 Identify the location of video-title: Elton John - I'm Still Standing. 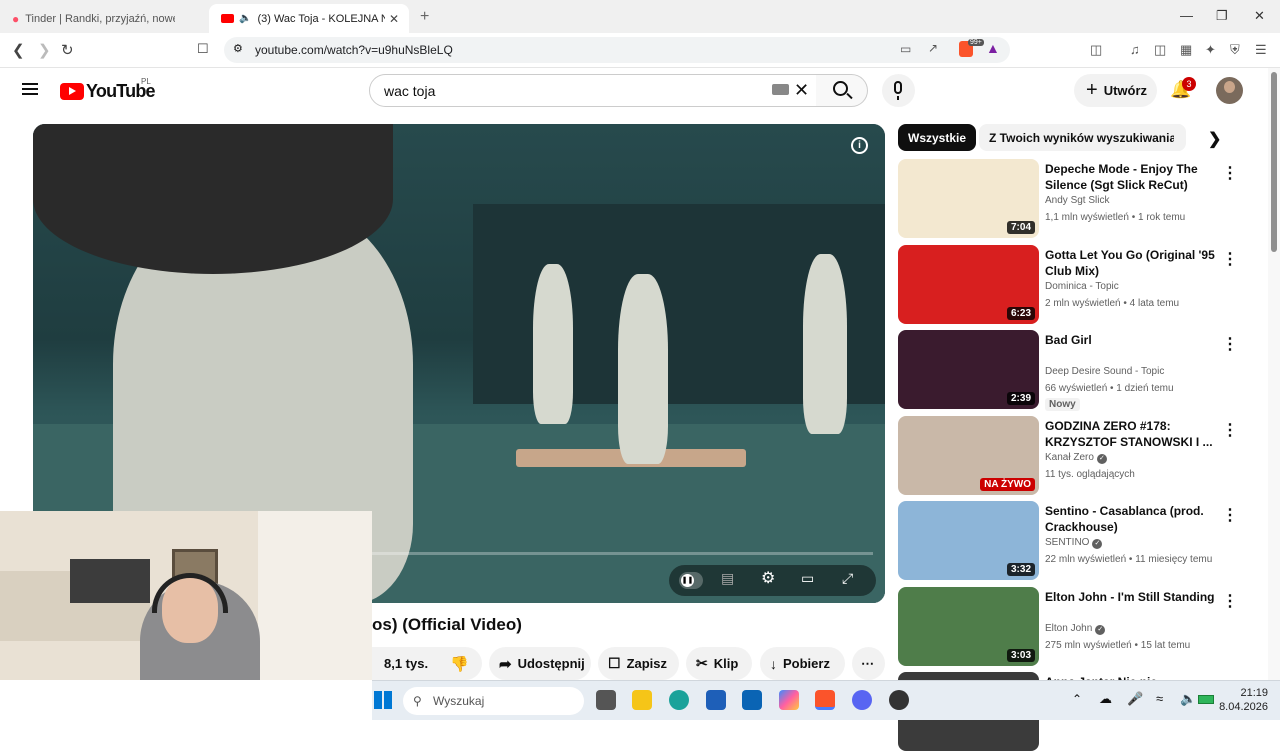
(1130, 597).